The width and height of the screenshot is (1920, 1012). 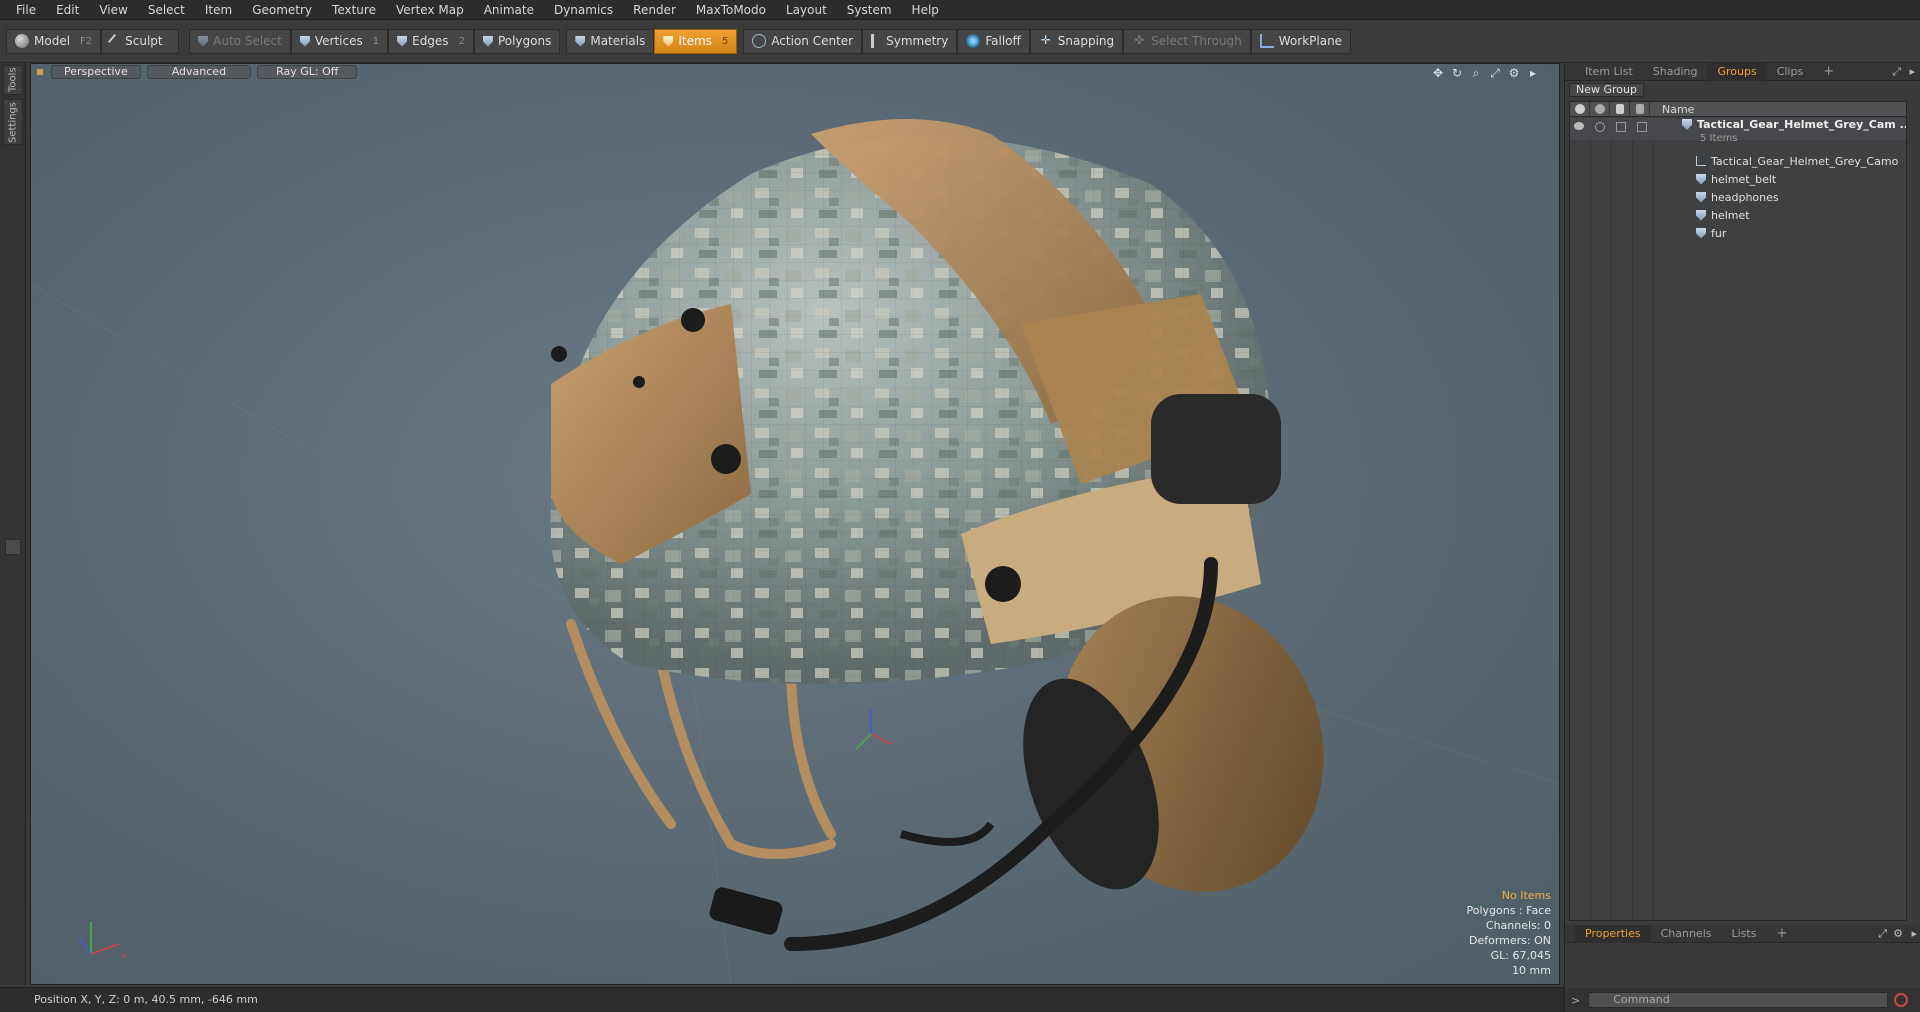 What do you see at coordinates (1476, 73) in the screenshot?
I see `zoom-icon: ⌕` at bounding box center [1476, 73].